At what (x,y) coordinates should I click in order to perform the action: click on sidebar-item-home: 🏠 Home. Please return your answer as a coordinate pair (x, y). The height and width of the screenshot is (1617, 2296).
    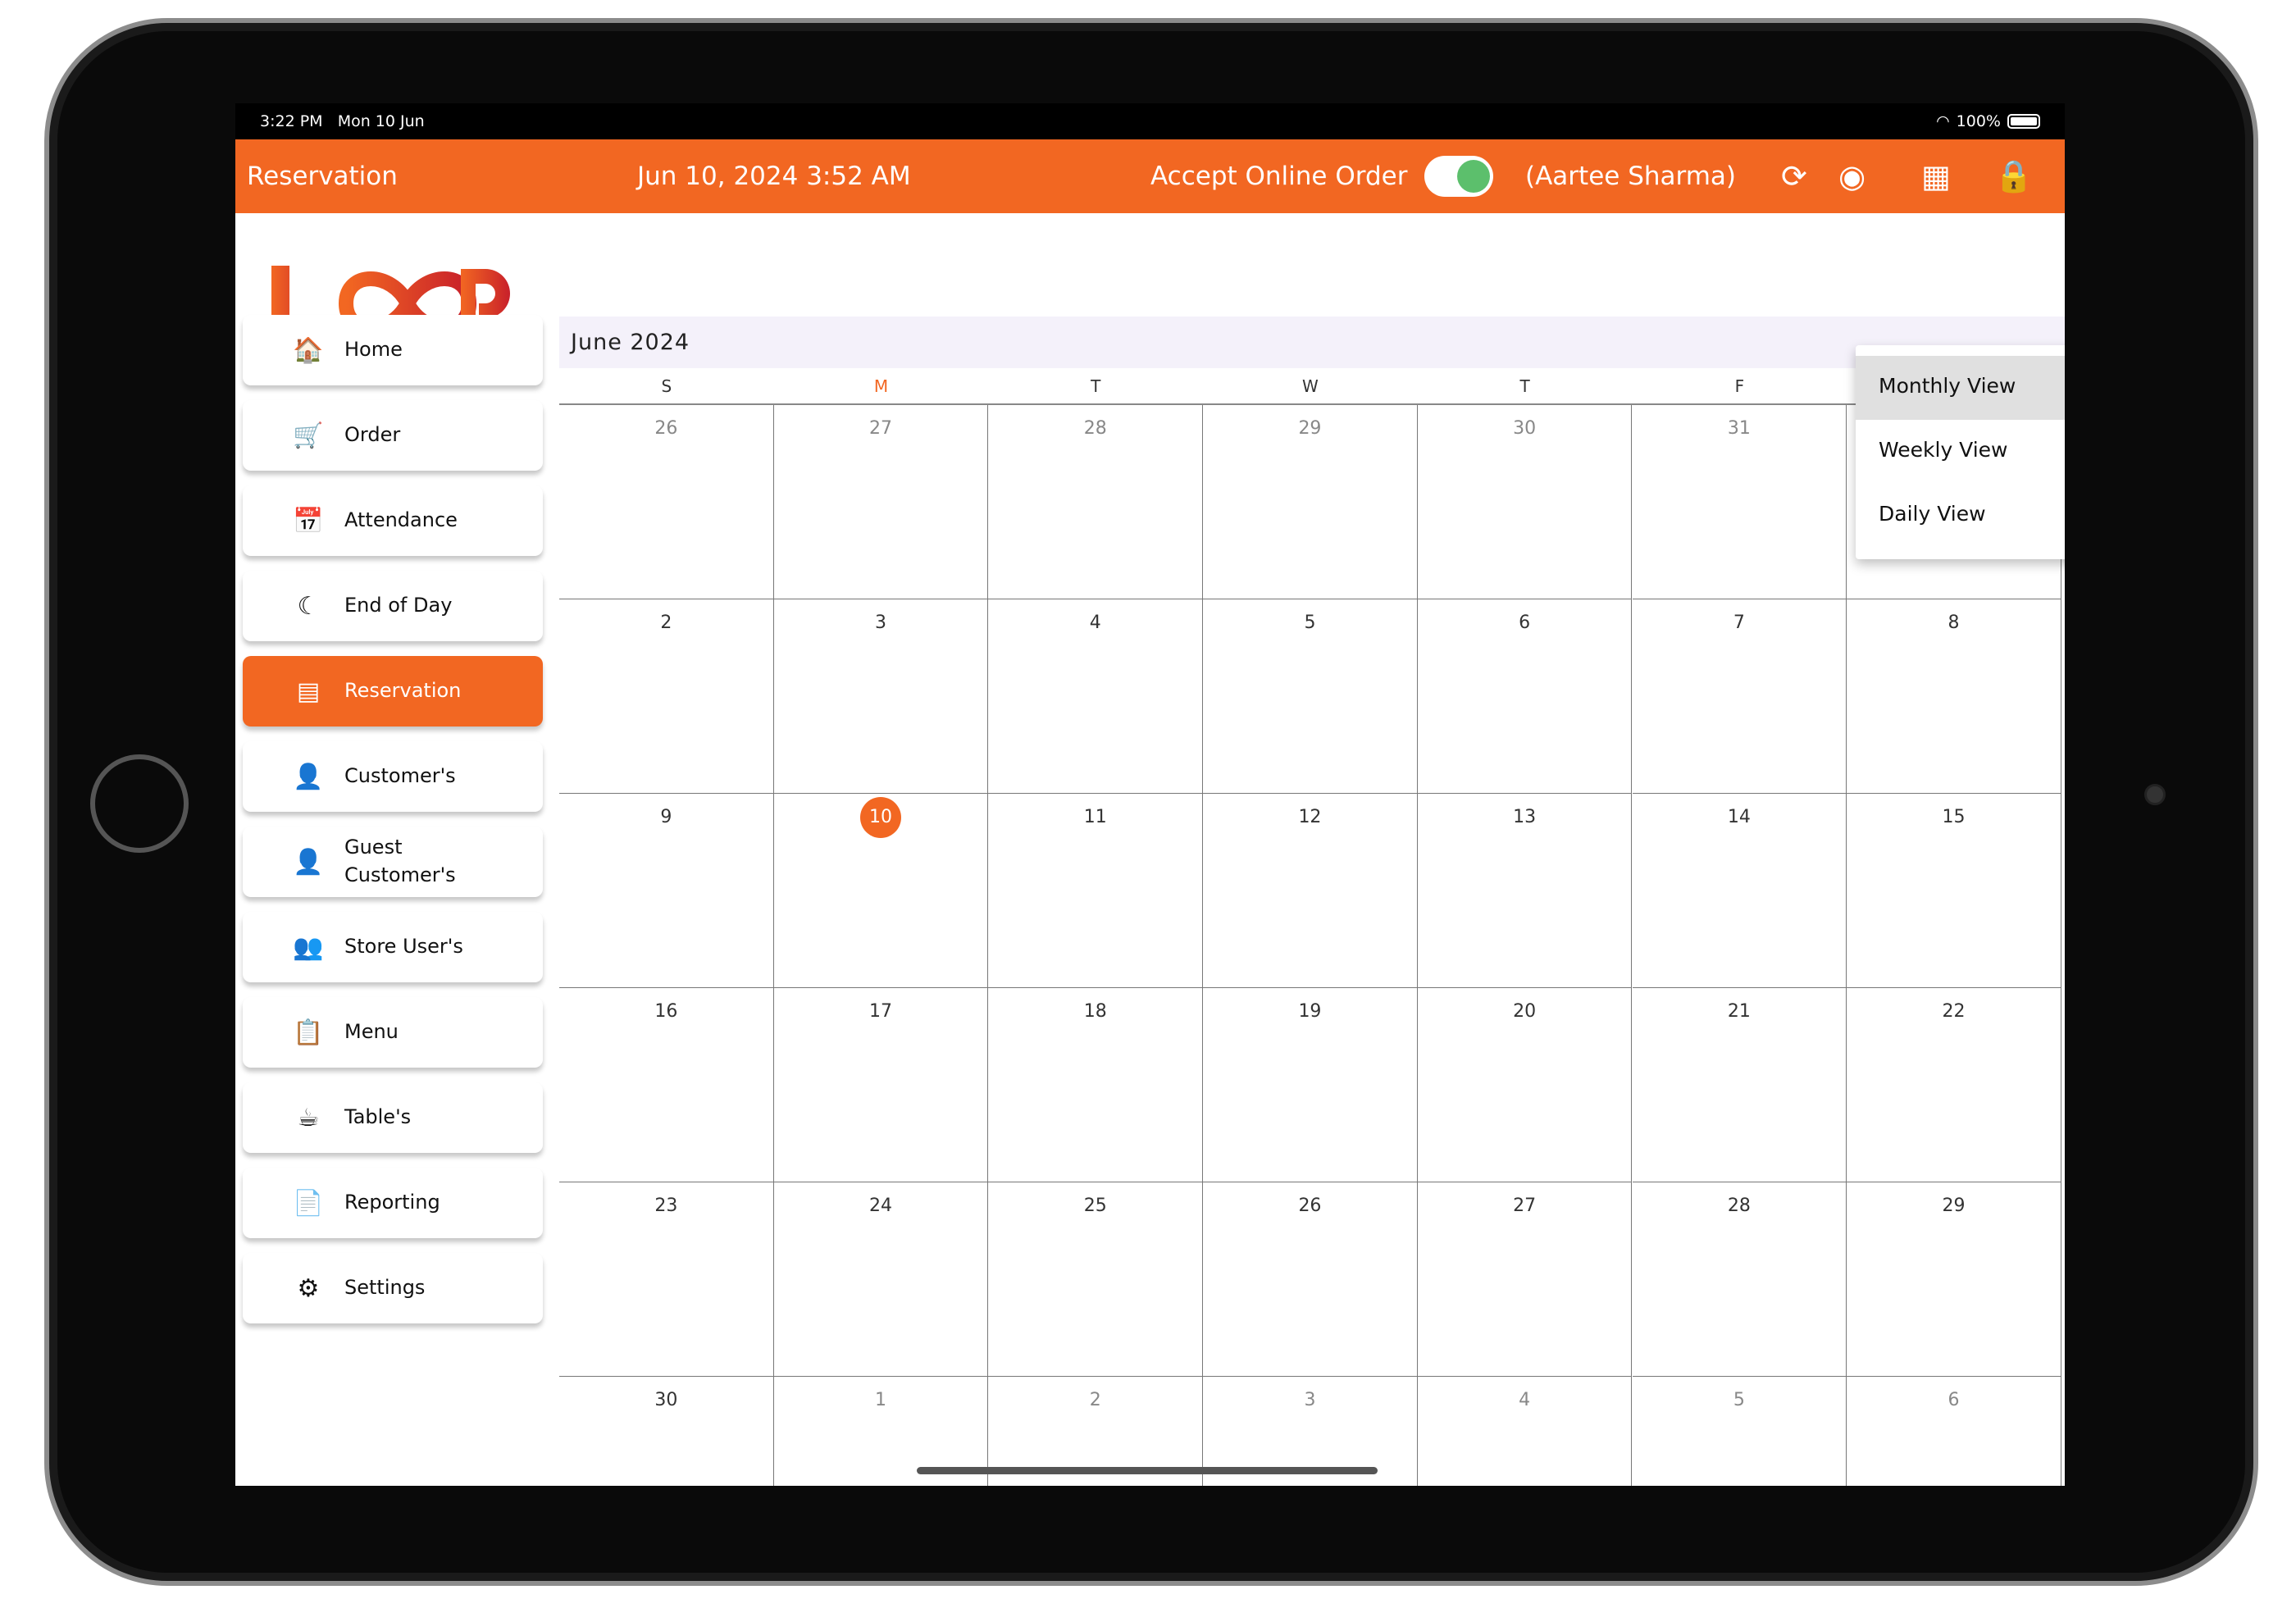
    Looking at the image, I should click on (393, 350).